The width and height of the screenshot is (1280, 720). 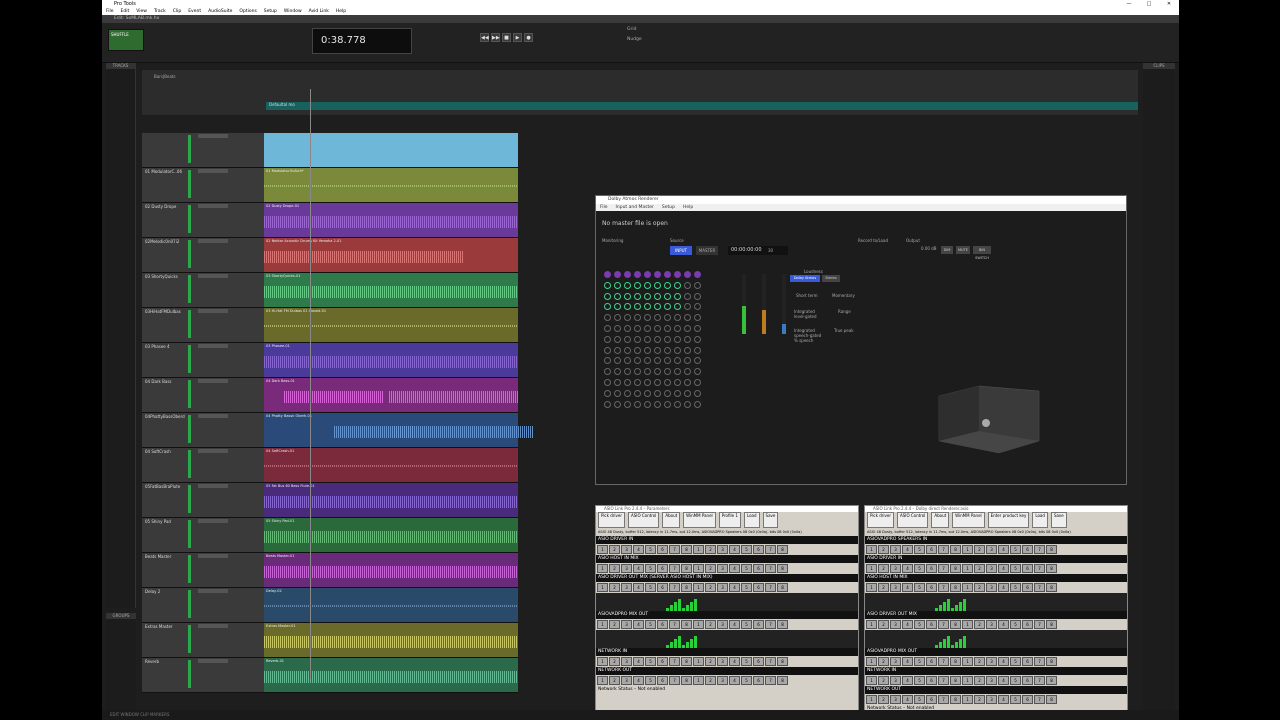 What do you see at coordinates (751, 520) in the screenshot?
I see `asio_left-button: Load` at bounding box center [751, 520].